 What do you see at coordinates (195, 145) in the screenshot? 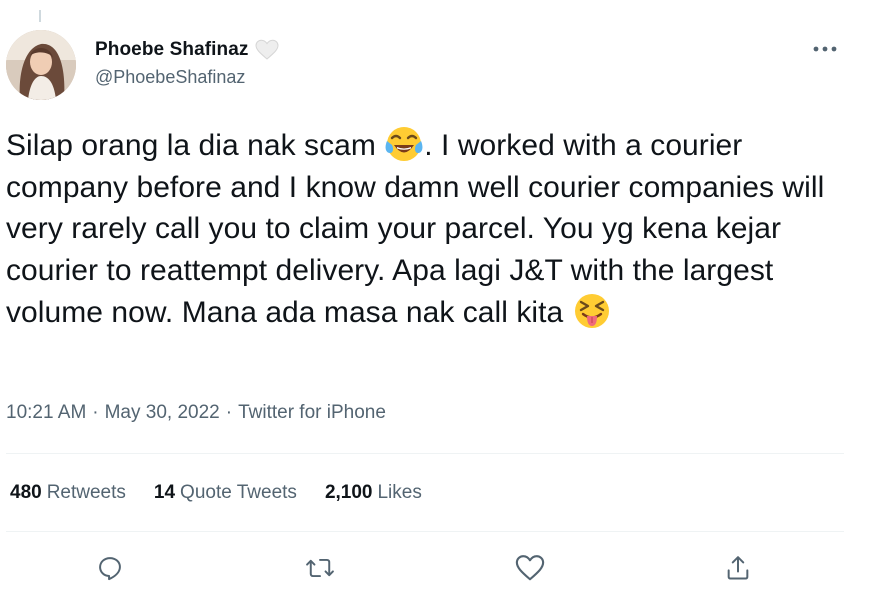
I see `tweet-text-part: Silap orang la dia nak scam` at bounding box center [195, 145].